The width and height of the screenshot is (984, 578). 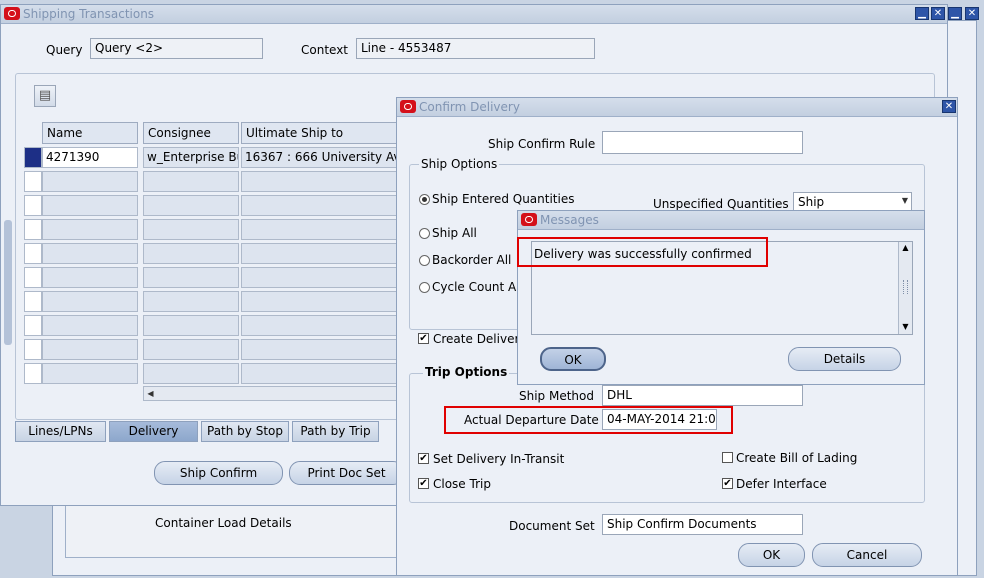 What do you see at coordinates (702, 524) in the screenshot?
I see `document-set-field: Ship Confirm Documents` at bounding box center [702, 524].